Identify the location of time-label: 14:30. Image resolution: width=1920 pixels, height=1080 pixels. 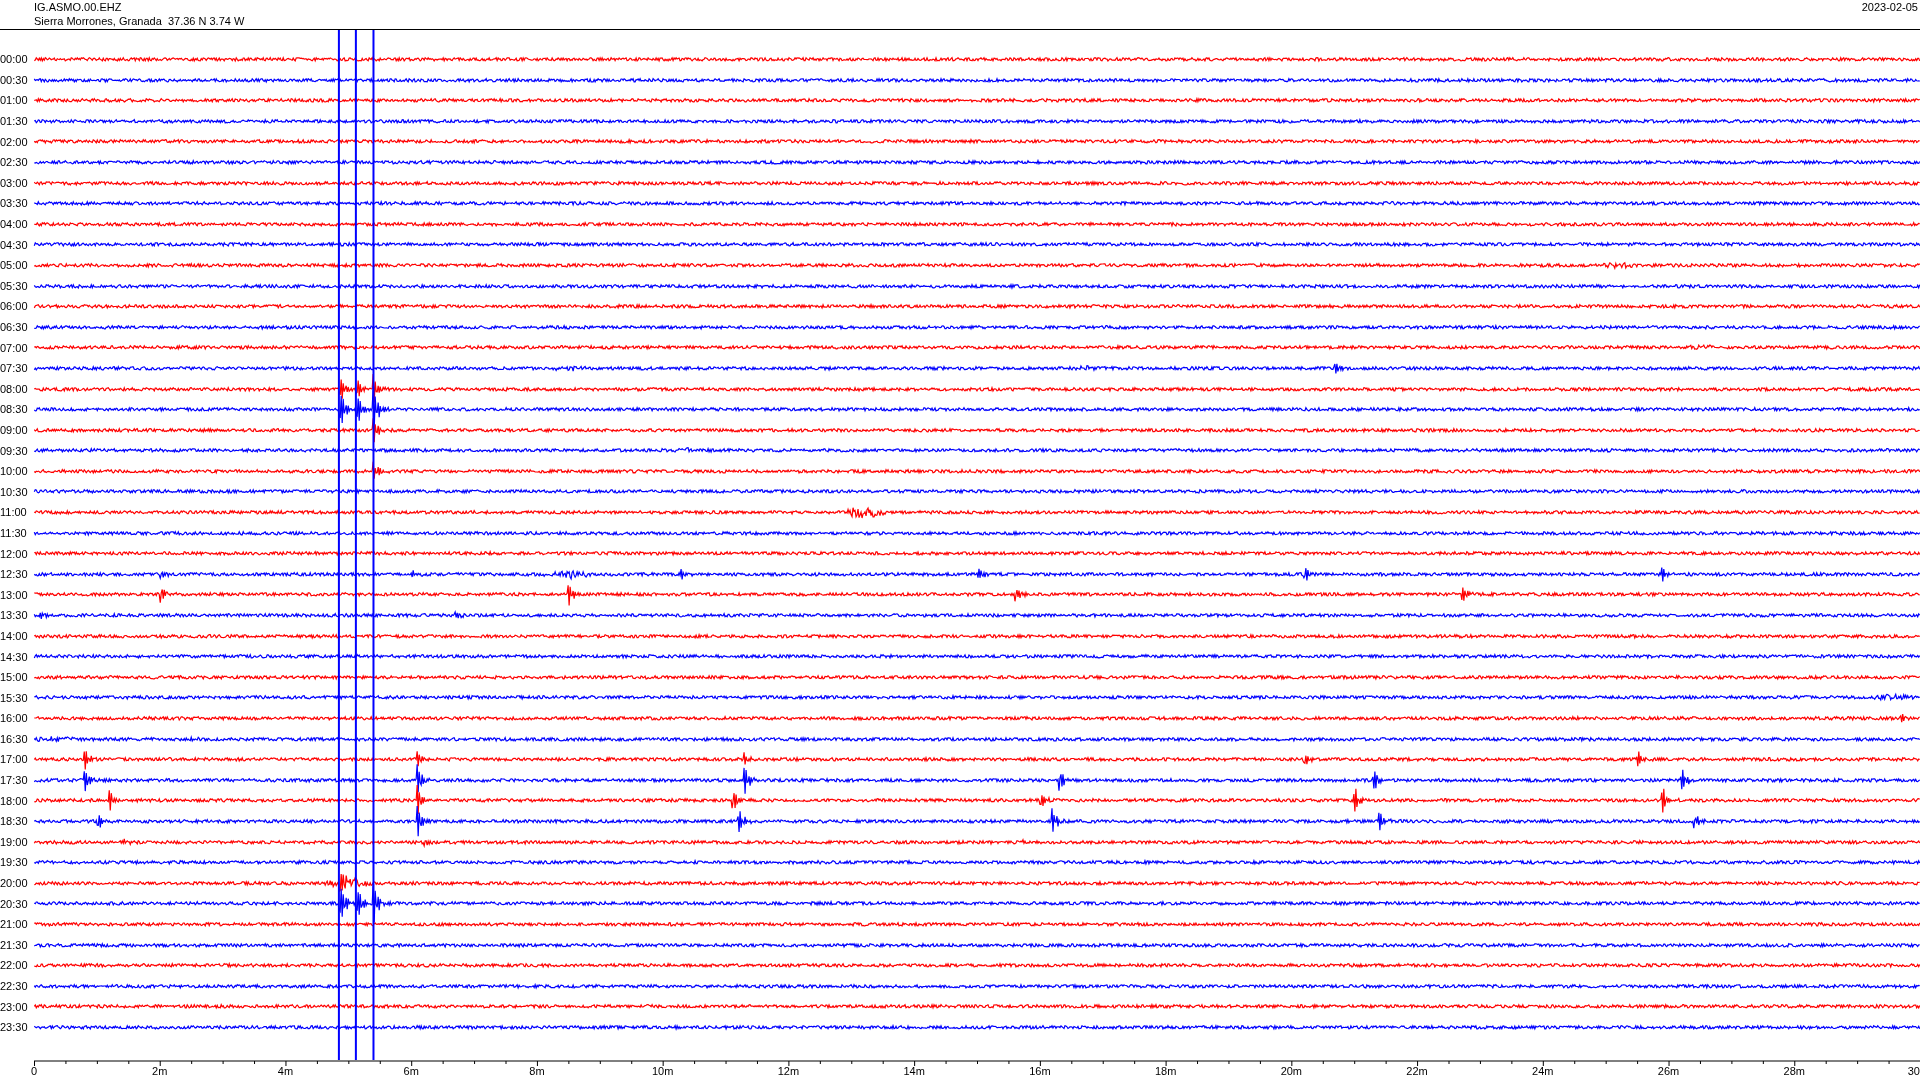
(14, 656).